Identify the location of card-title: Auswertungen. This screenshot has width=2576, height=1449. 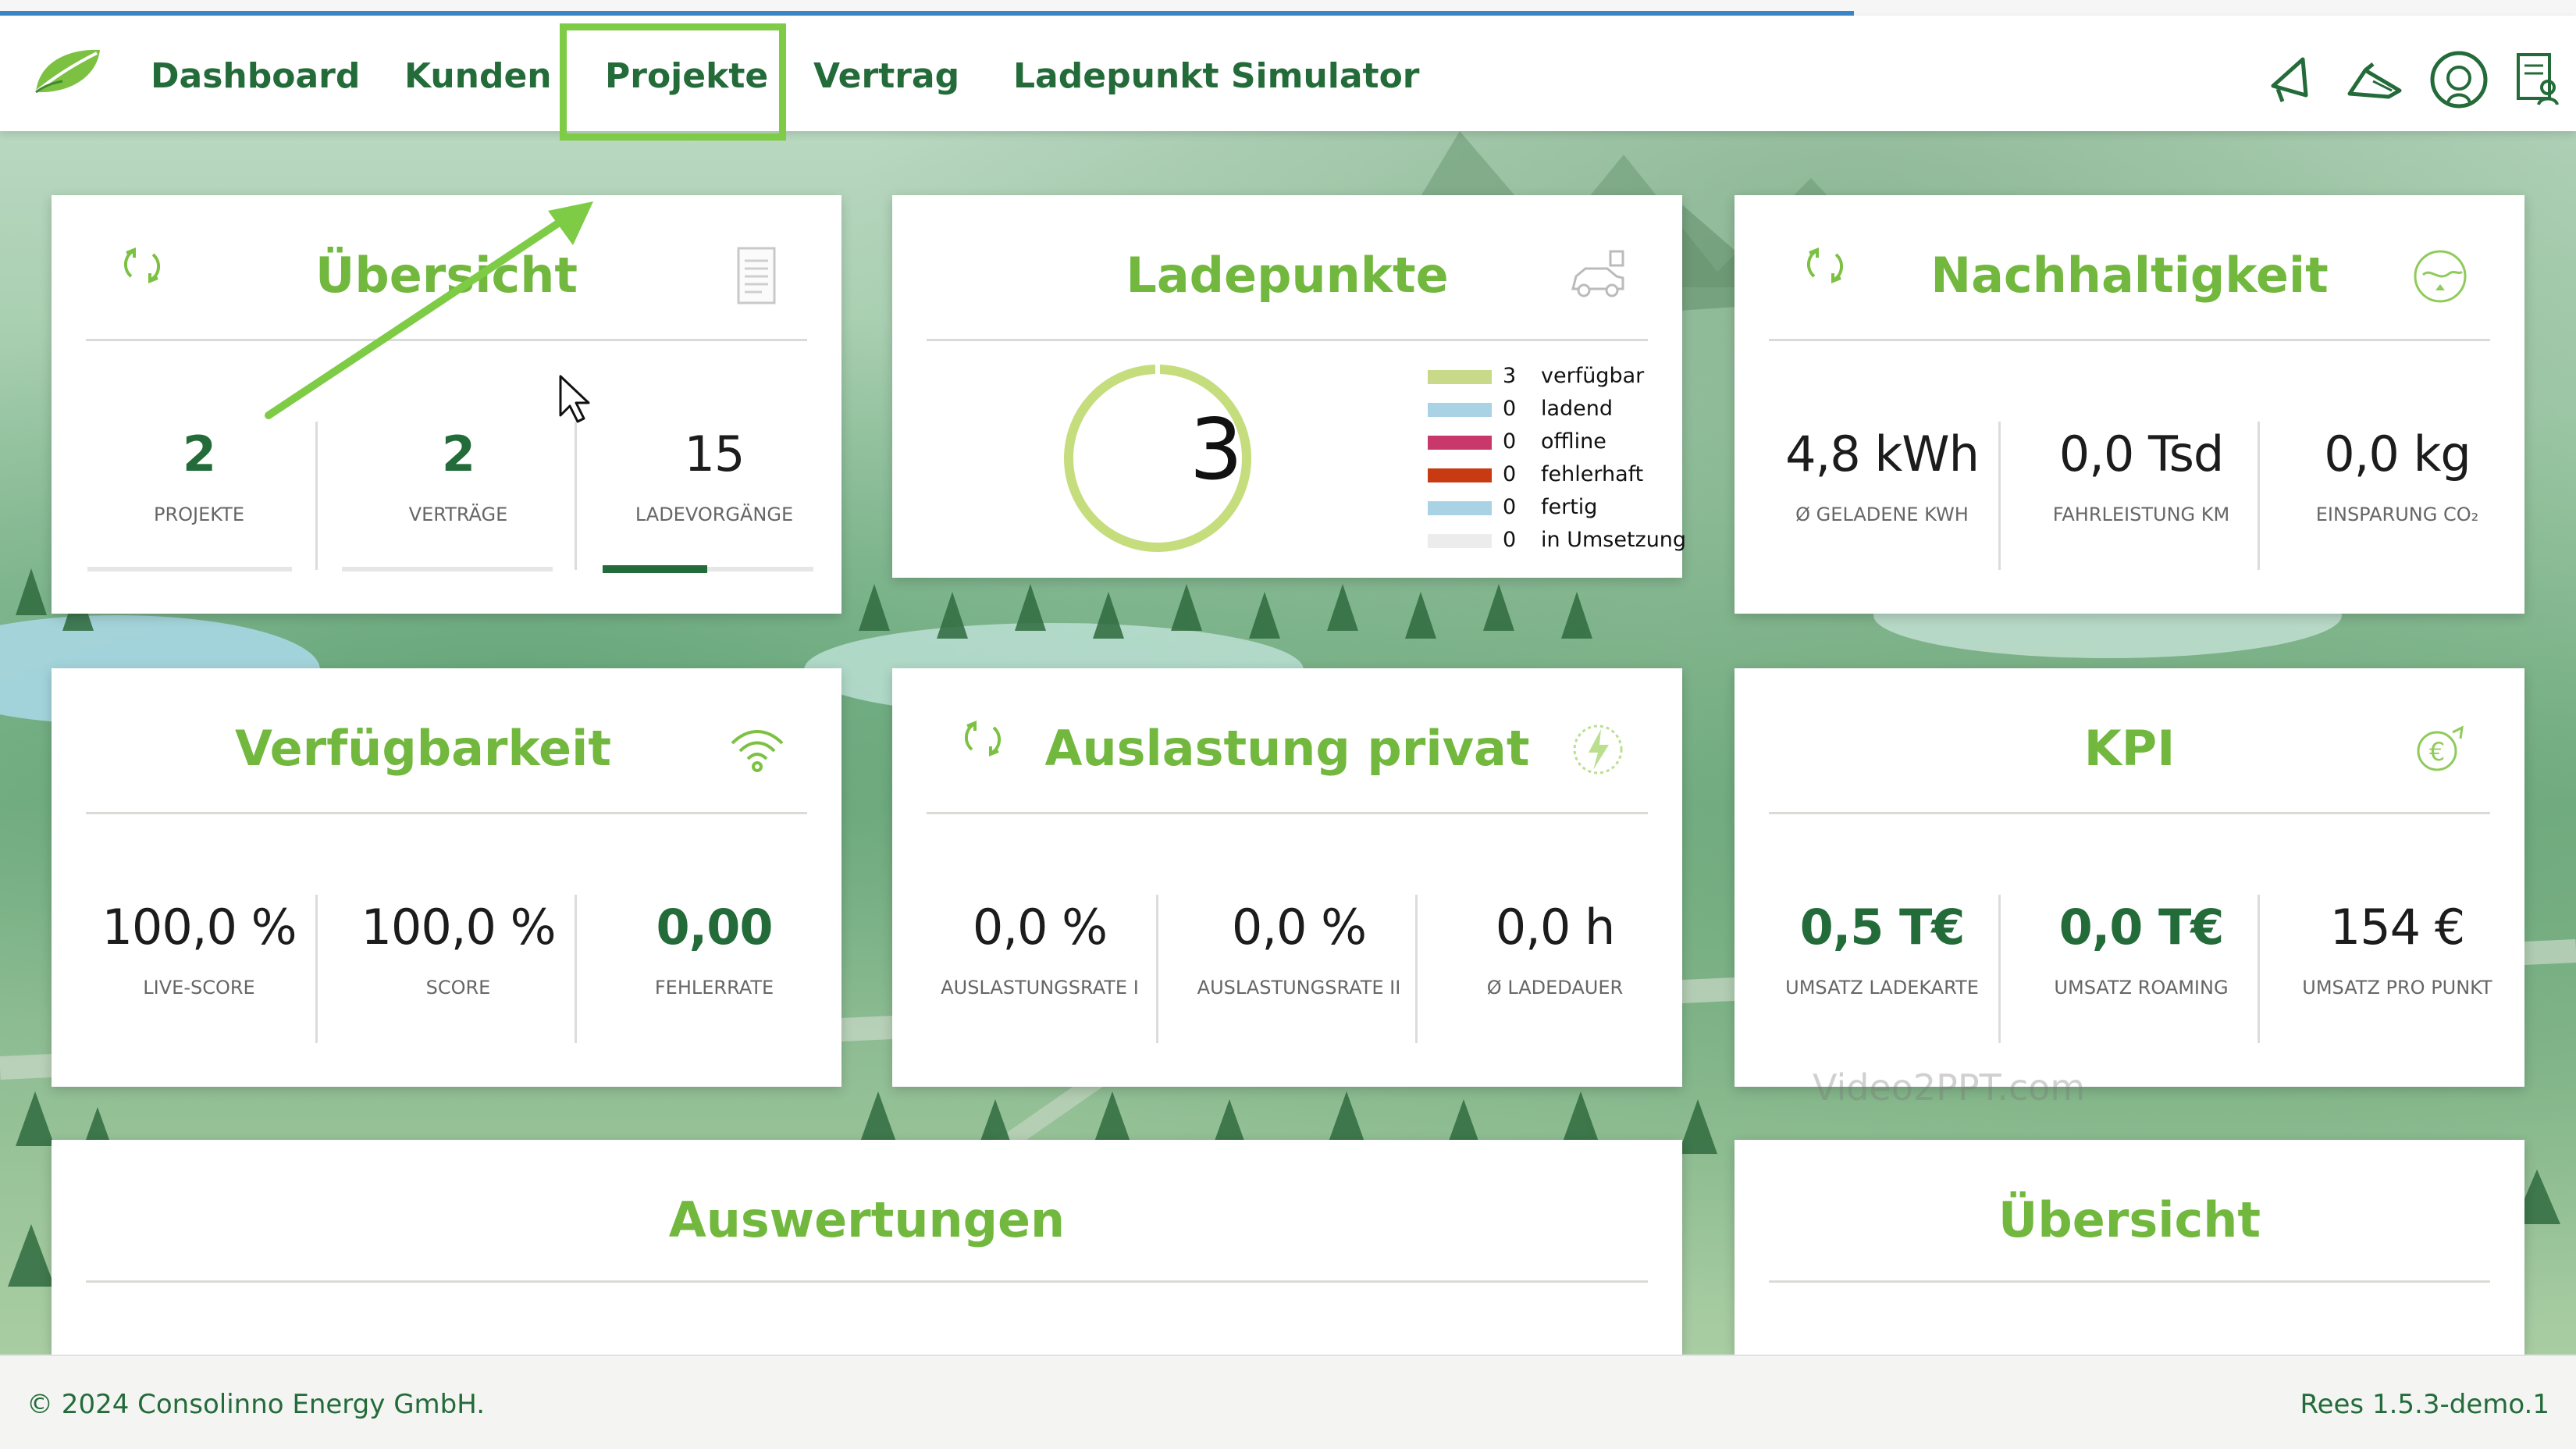
(867, 1219).